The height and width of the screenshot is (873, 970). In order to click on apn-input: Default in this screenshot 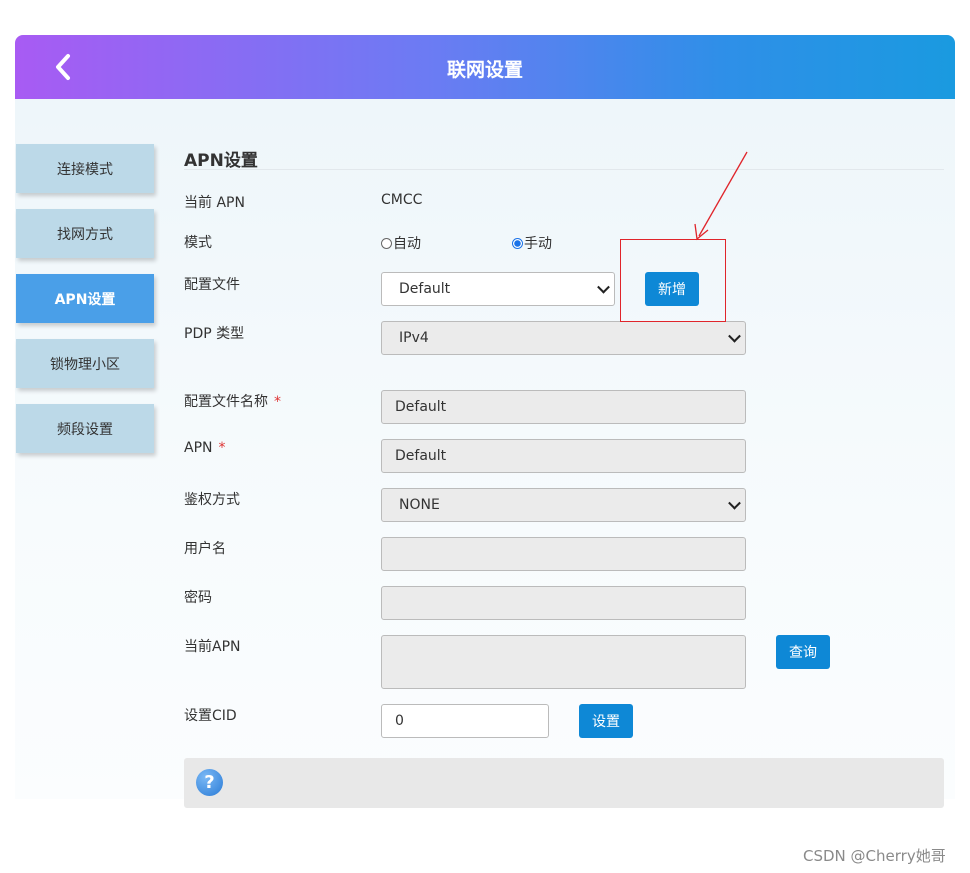, I will do `click(563, 456)`.